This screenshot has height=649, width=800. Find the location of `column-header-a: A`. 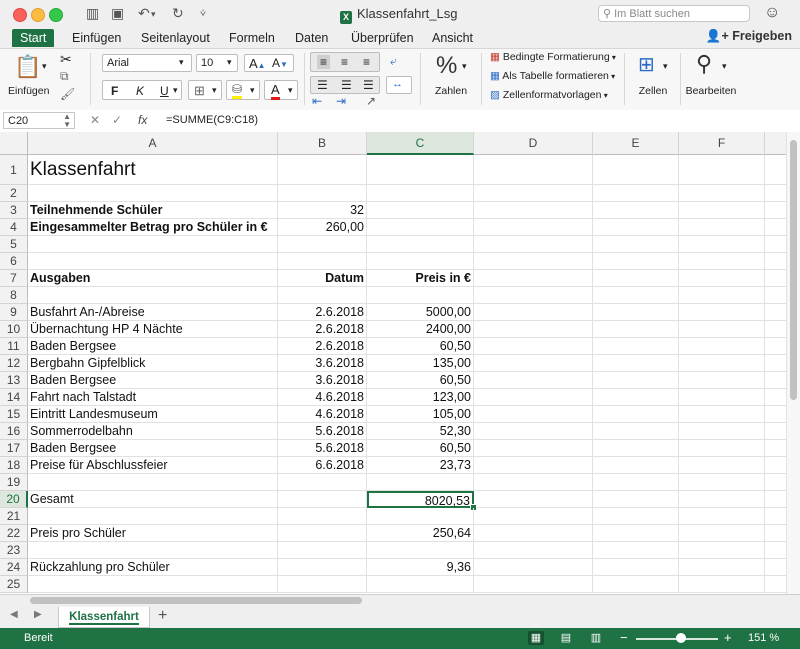

column-header-a: A is located at coordinates (153, 143).